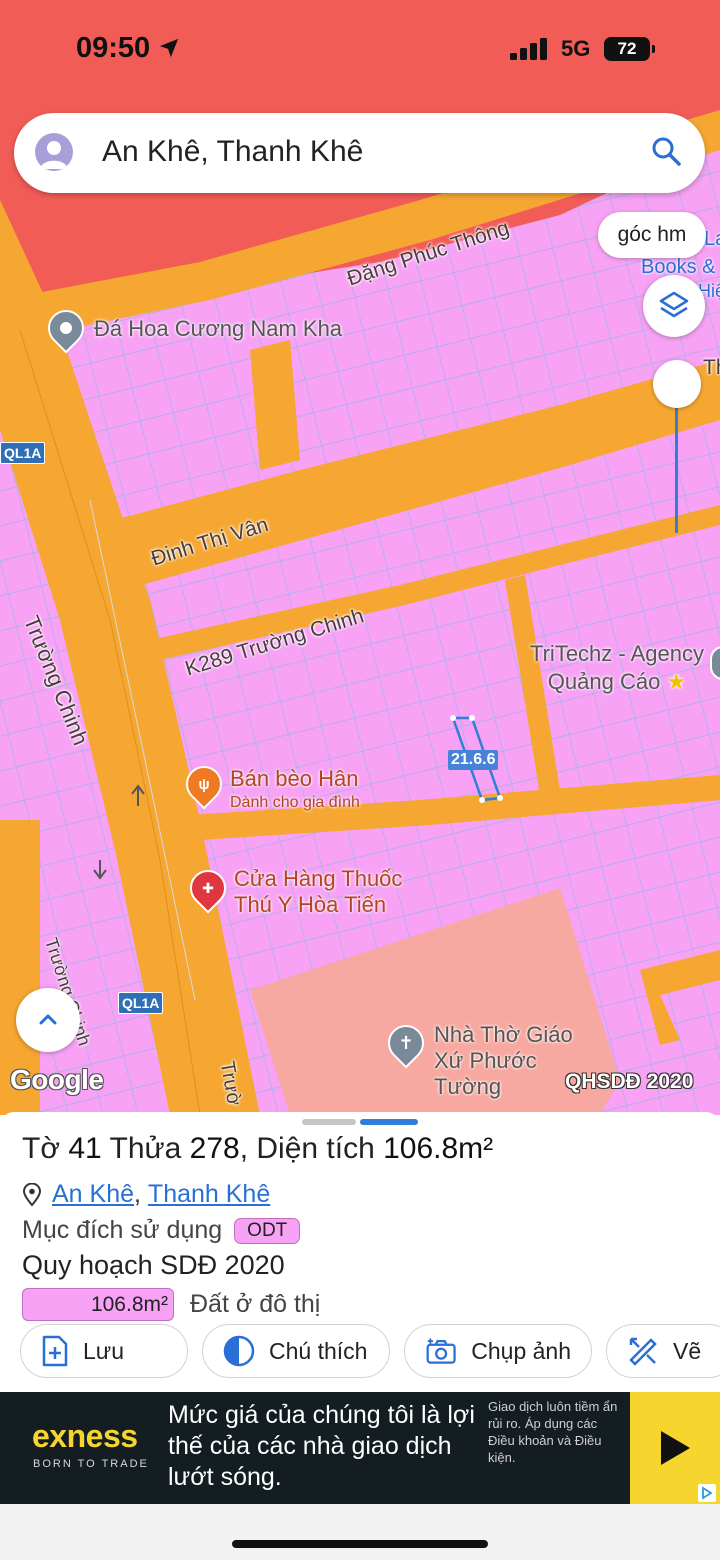 The width and height of the screenshot is (720, 1560). I want to click on status-bar: 09:50 5G 72, so click(360, 50).